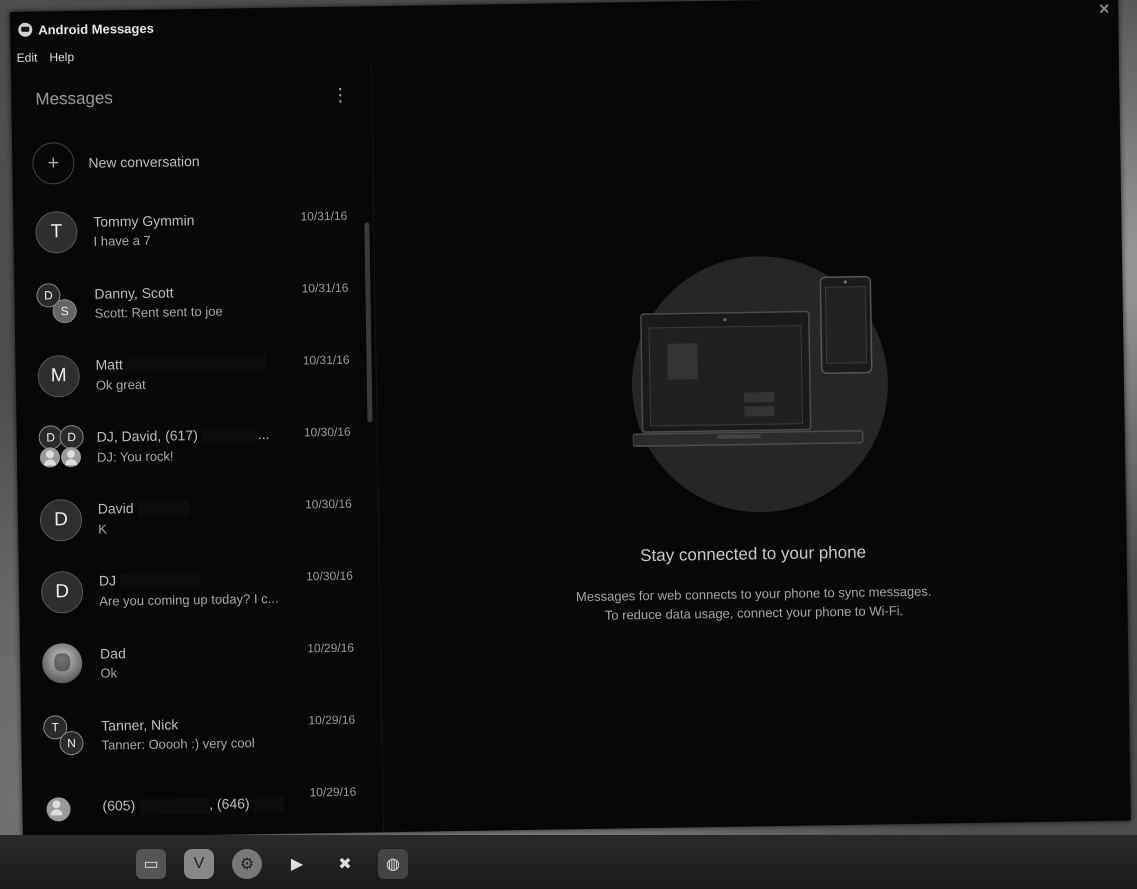 The width and height of the screenshot is (1137, 889). What do you see at coordinates (115, 508) in the screenshot?
I see `conversation-name-text: David` at bounding box center [115, 508].